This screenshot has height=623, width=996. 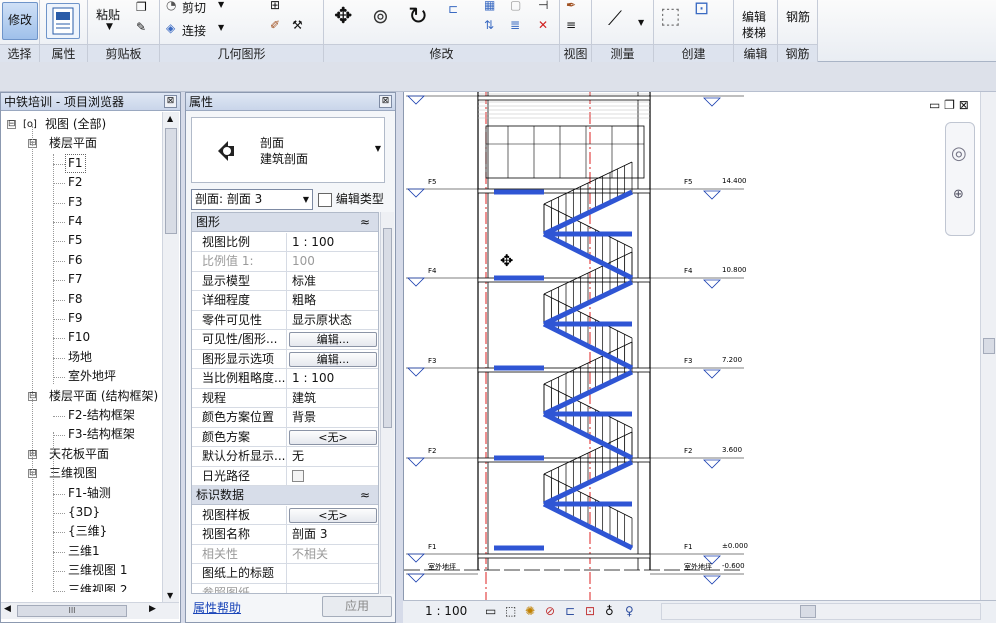 I want to click on browser-tree-item: F9, so click(x=75, y=318).